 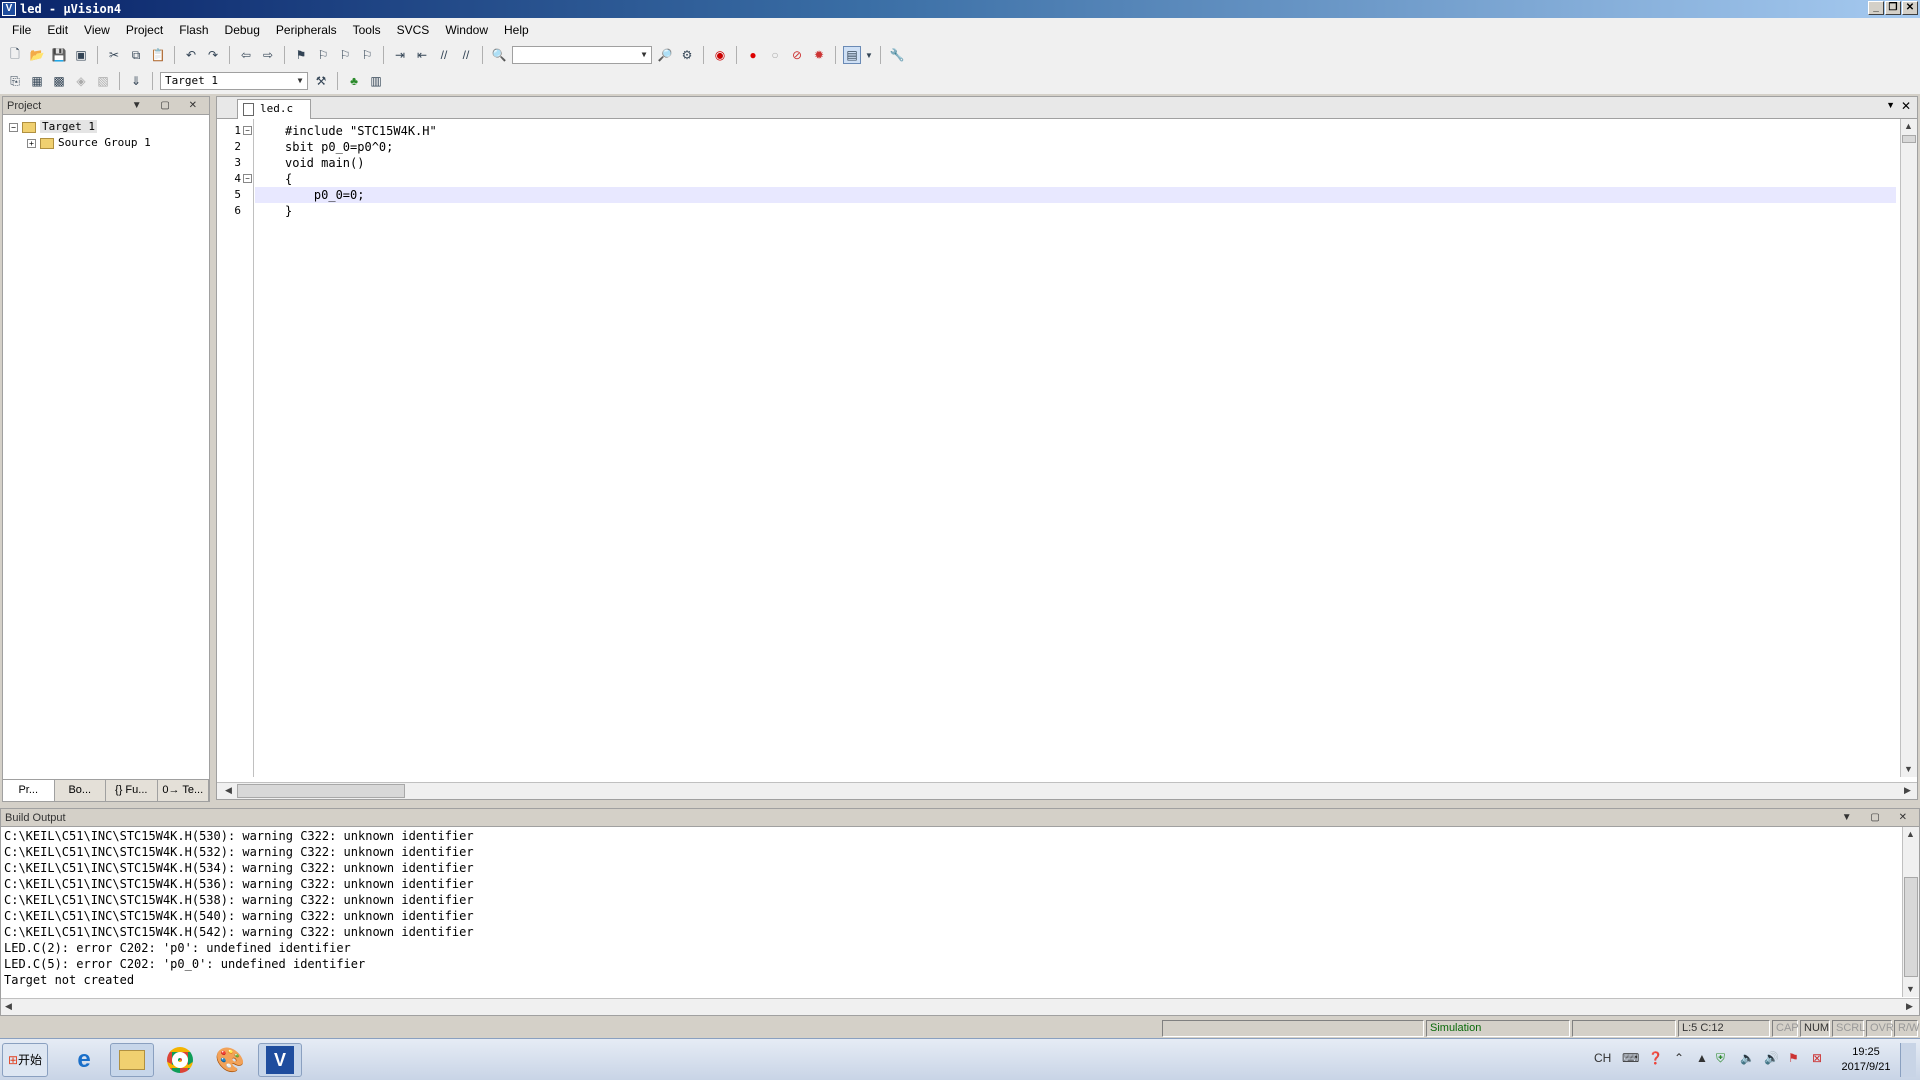 What do you see at coordinates (665, 55) in the screenshot?
I see `incremental-find-icon: 🔎` at bounding box center [665, 55].